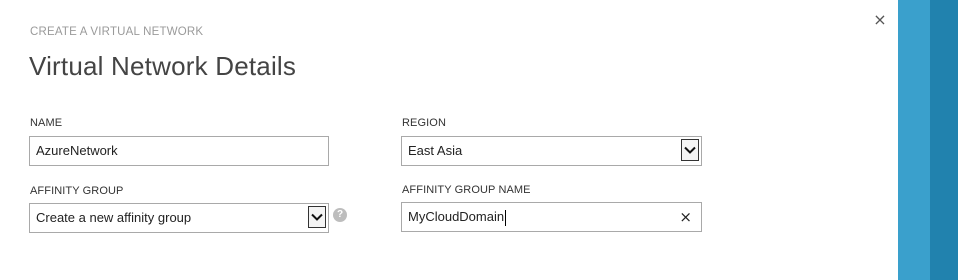 This screenshot has width=958, height=280. What do you see at coordinates (46, 123) in the screenshot?
I see `name-label: NAME` at bounding box center [46, 123].